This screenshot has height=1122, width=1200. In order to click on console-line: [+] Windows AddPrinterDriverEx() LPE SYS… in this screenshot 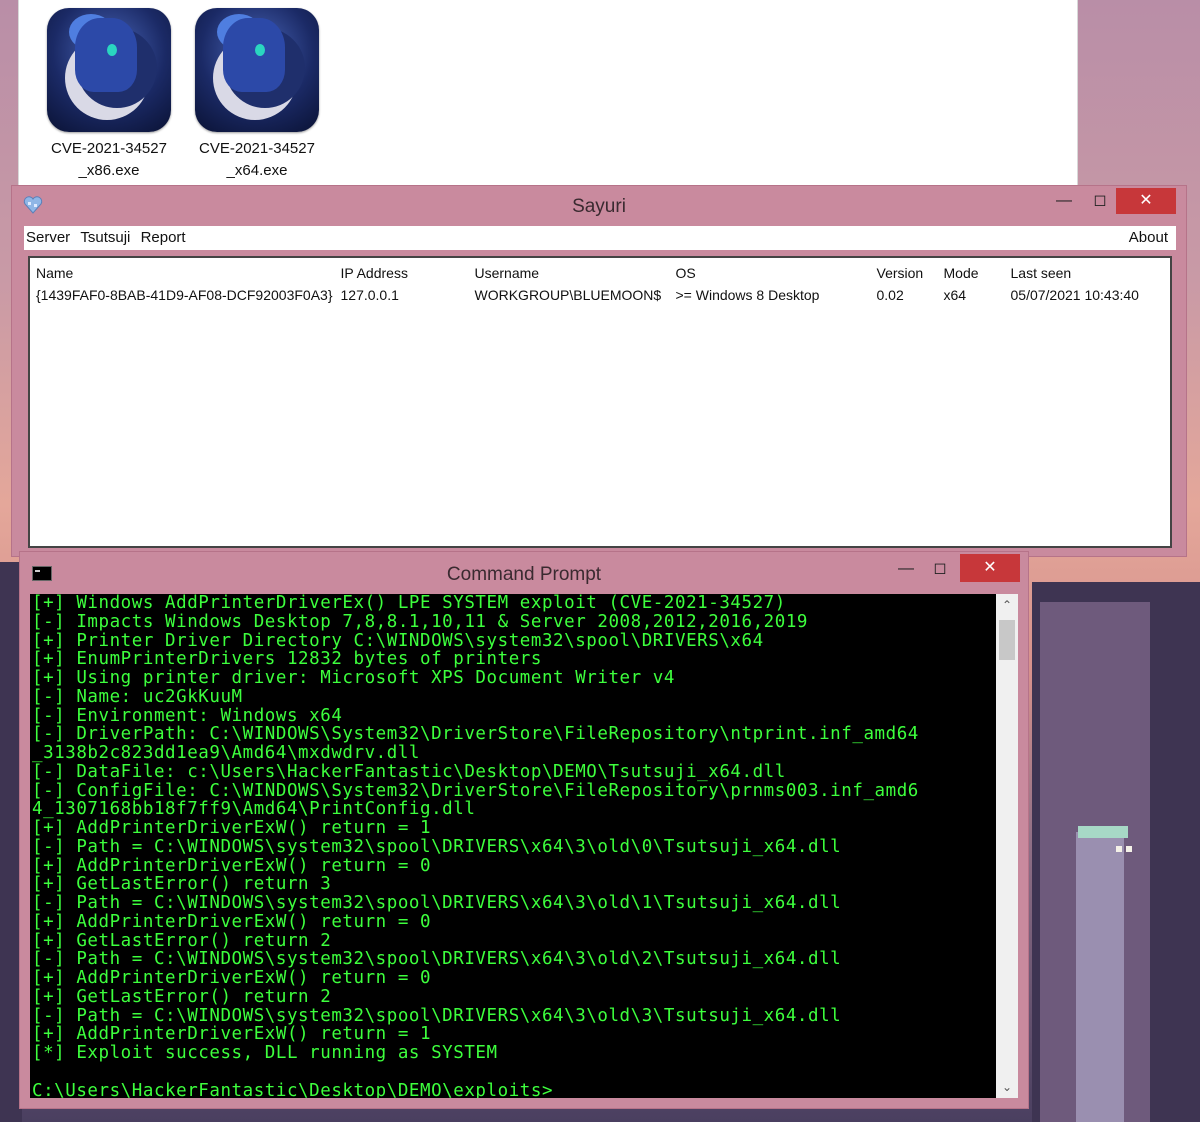, I will do `click(409, 603)`.